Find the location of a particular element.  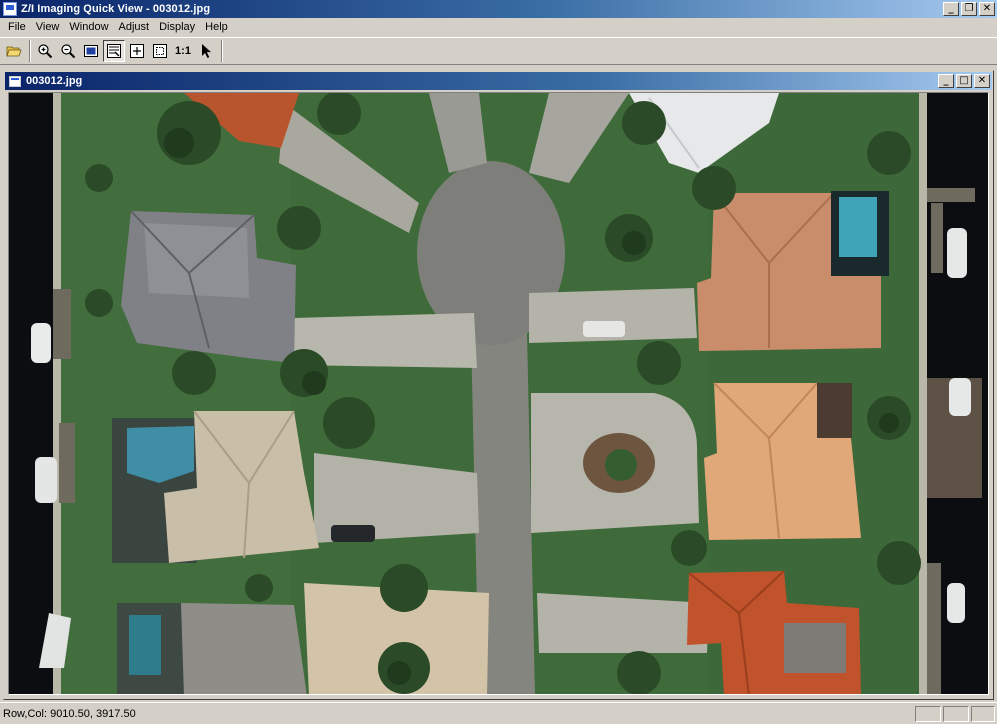

fit-image-icon is located at coordinates (160, 51).